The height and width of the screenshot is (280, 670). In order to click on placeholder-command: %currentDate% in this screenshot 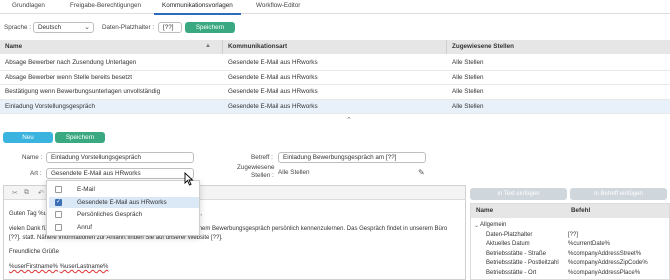, I will do `click(589, 244)`.